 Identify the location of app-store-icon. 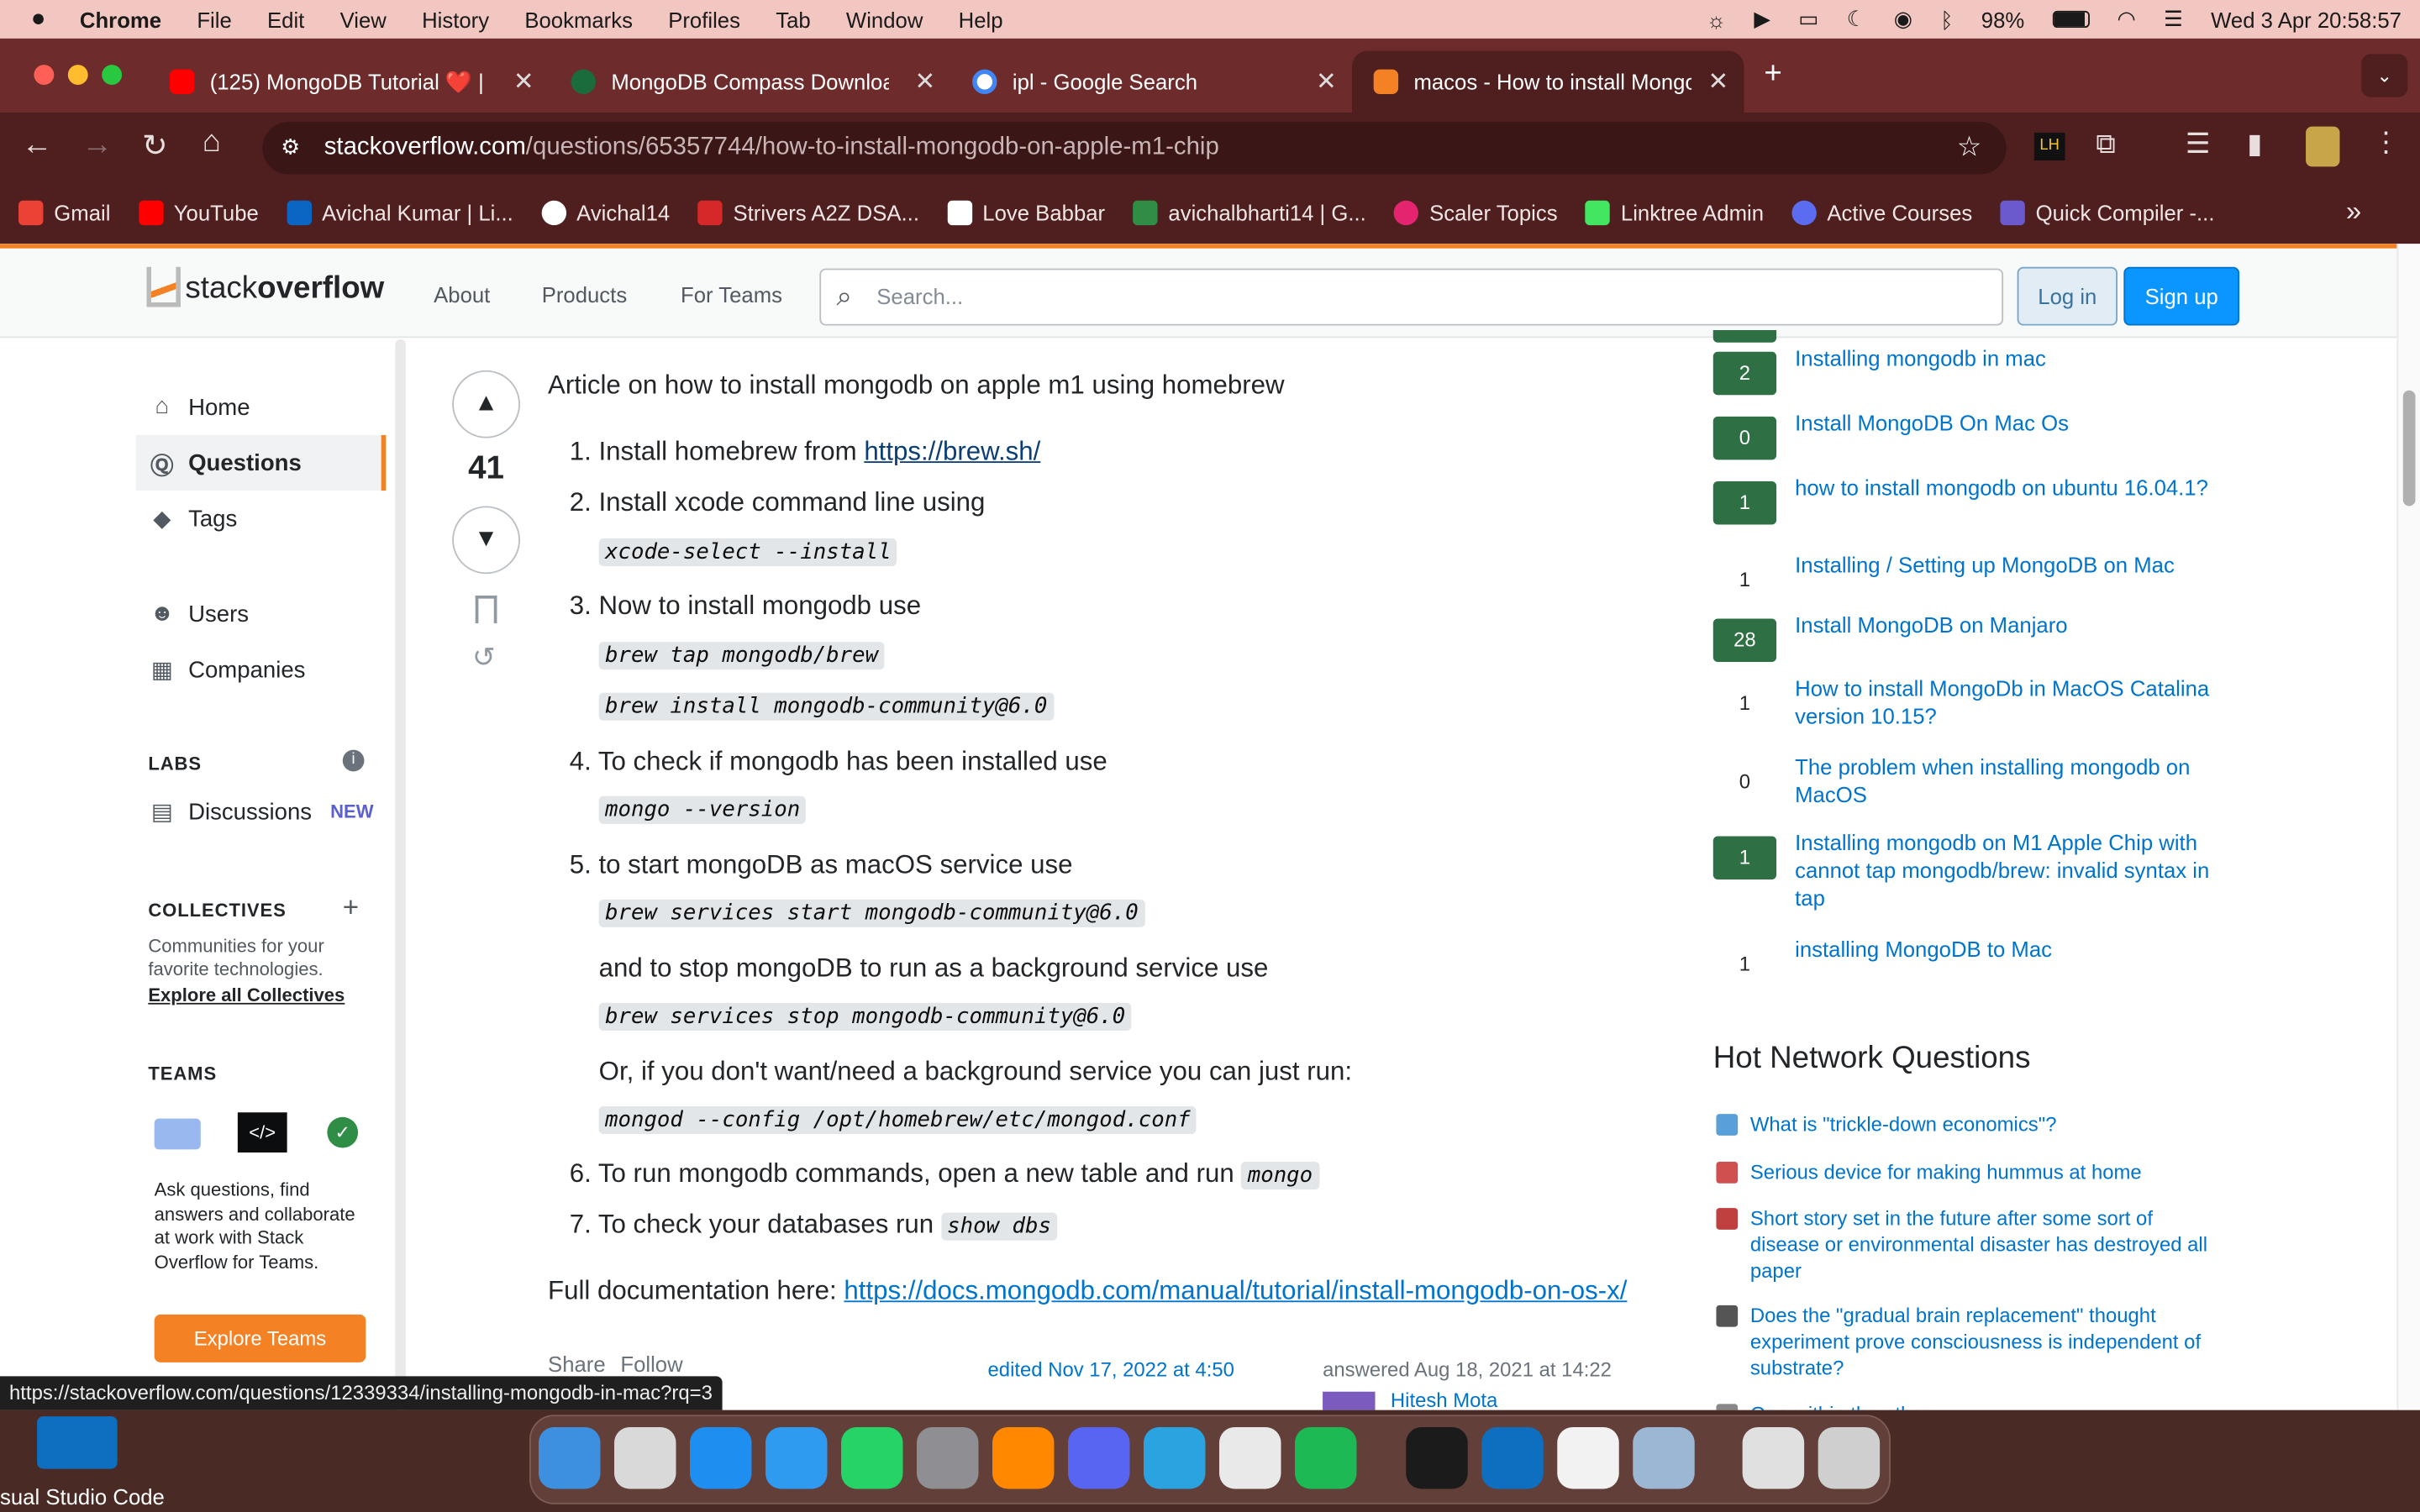
(721, 1457).